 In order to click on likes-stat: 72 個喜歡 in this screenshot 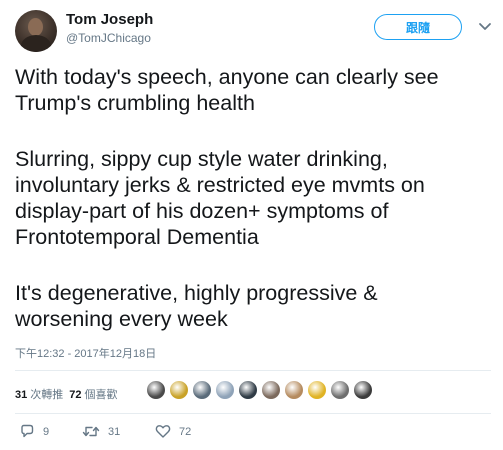, I will do `click(93, 395)`.